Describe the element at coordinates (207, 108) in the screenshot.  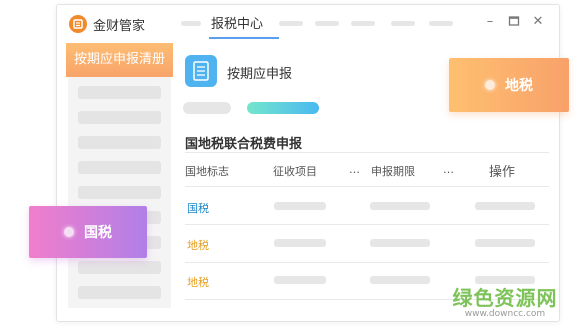
I see `status-placeholder` at that location.